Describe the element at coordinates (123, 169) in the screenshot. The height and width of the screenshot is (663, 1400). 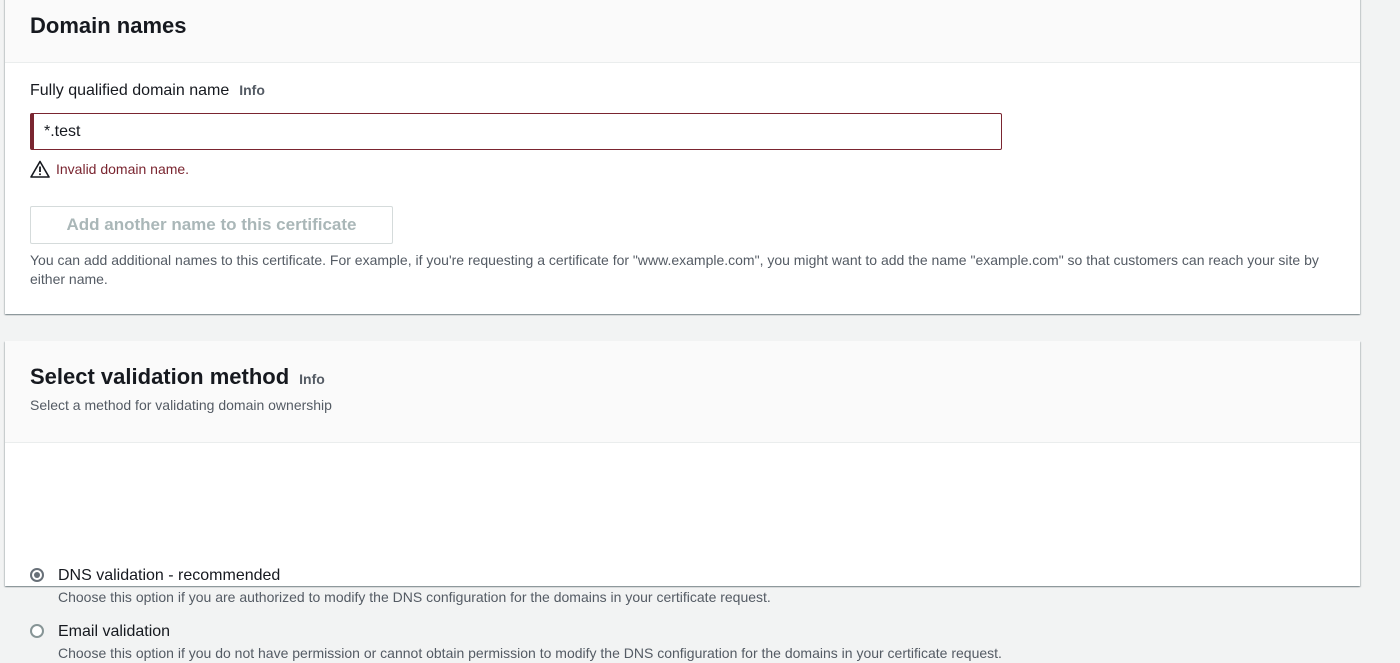
I see `fqdn-error-text: Invalid domain name.` at that location.